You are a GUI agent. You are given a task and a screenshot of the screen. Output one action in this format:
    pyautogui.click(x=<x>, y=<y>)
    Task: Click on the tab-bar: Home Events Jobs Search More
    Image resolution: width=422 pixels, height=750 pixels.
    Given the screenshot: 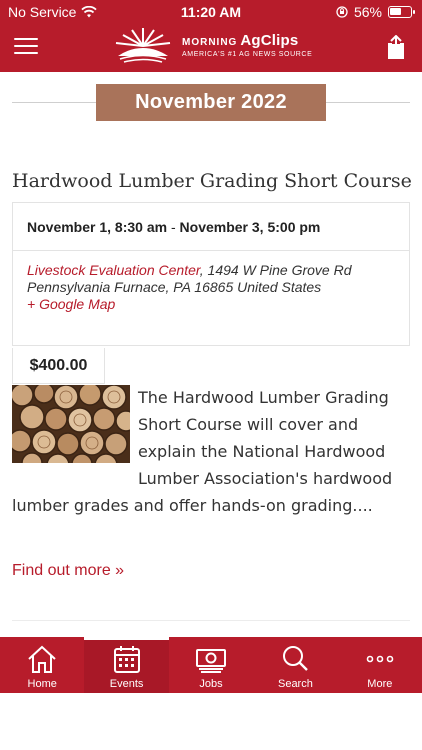 What is the action you would take?
    pyautogui.click(x=211, y=665)
    